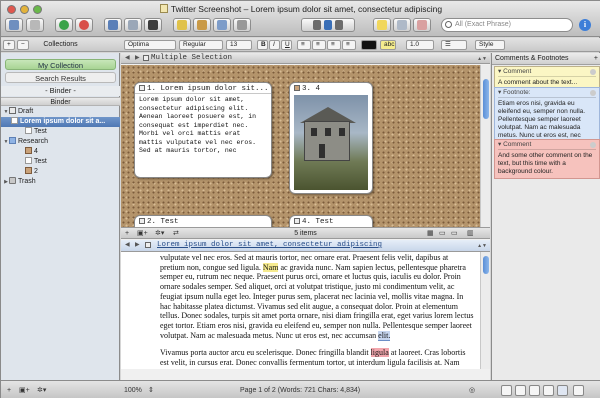  Describe the element at coordinates (41, 390) in the screenshot. I see `binder-gear-icon: ✲▾` at that location.